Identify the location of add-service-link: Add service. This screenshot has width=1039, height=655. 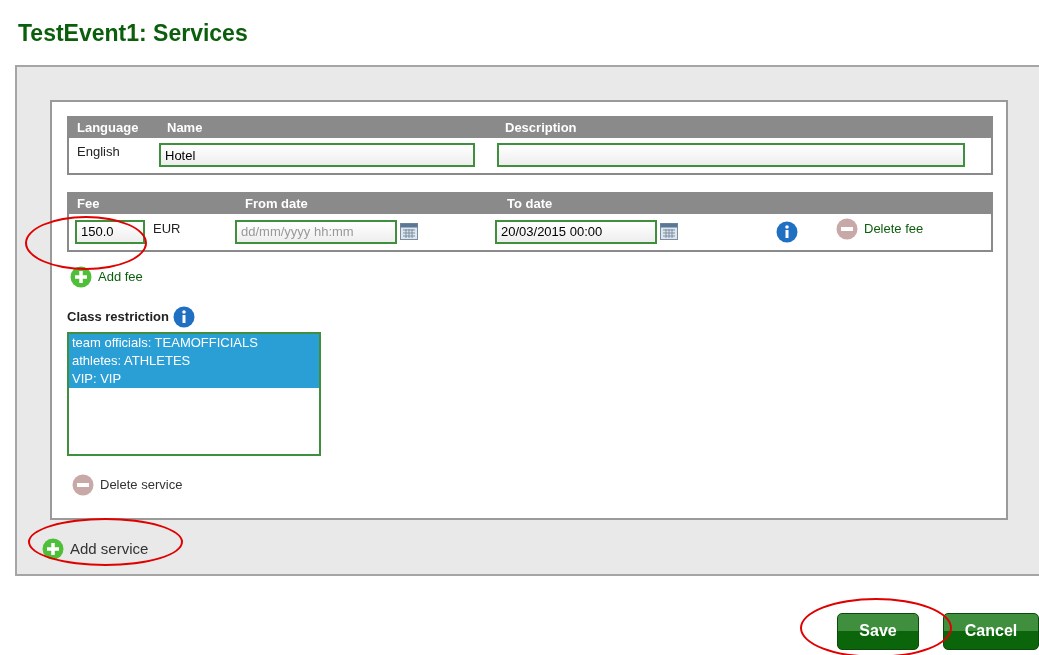
(95, 548).